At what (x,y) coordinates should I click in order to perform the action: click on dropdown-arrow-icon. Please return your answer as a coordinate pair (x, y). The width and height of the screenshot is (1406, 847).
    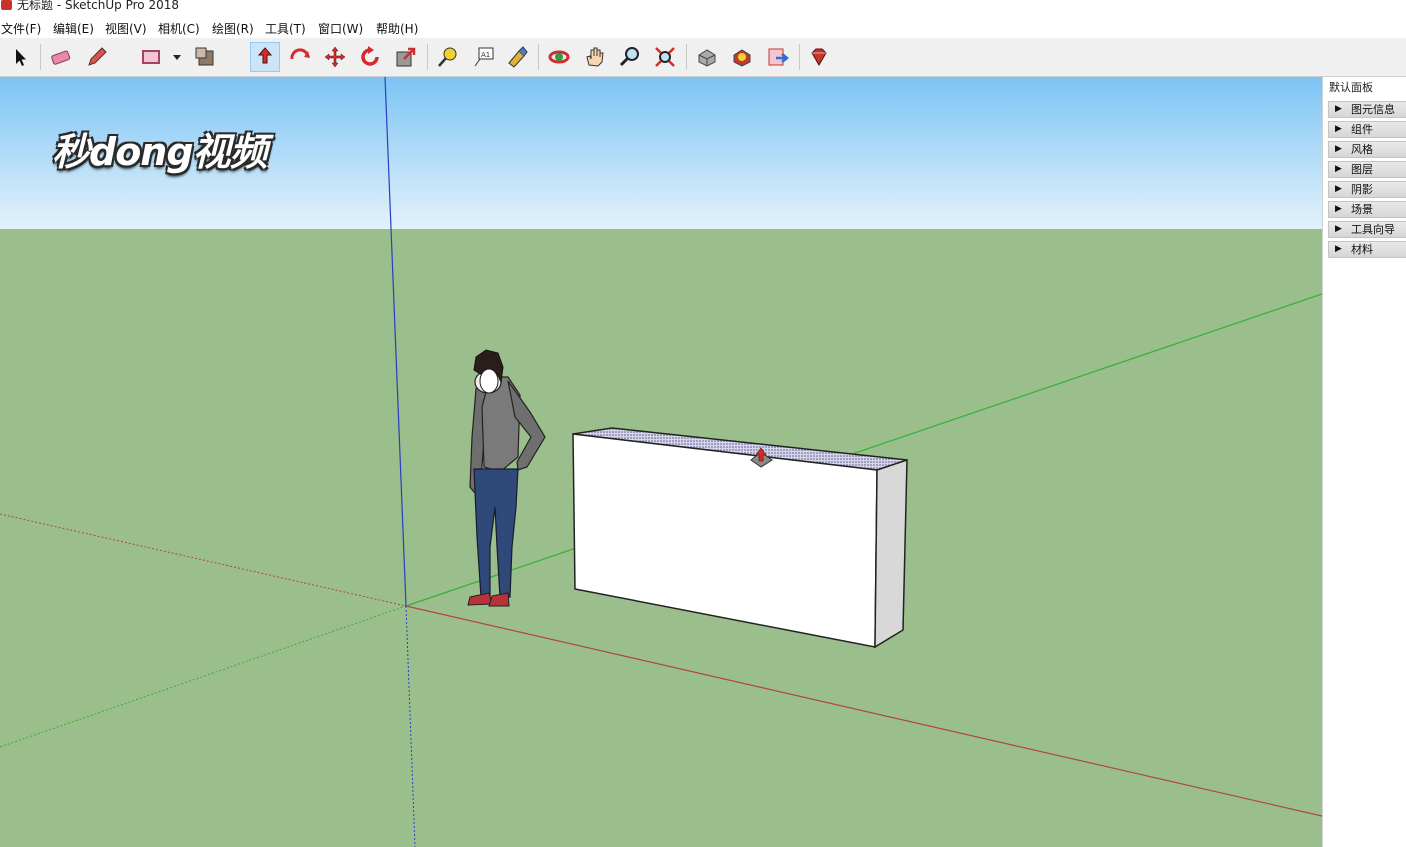
    Looking at the image, I should click on (177, 57).